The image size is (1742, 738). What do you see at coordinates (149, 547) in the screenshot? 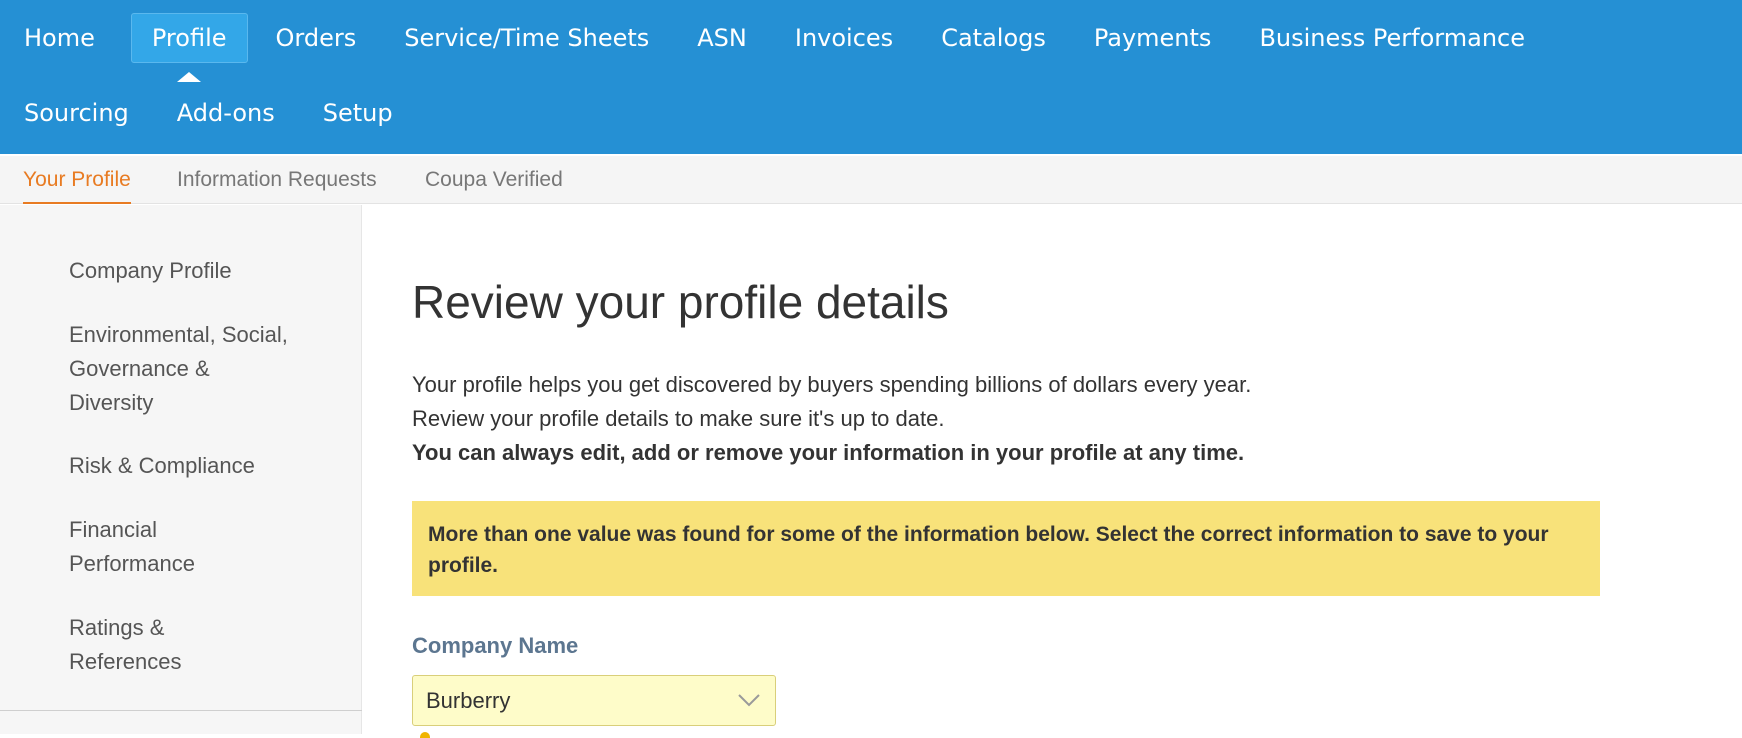
I see `sidebar-item-financial-performance: Financial Performance` at bounding box center [149, 547].